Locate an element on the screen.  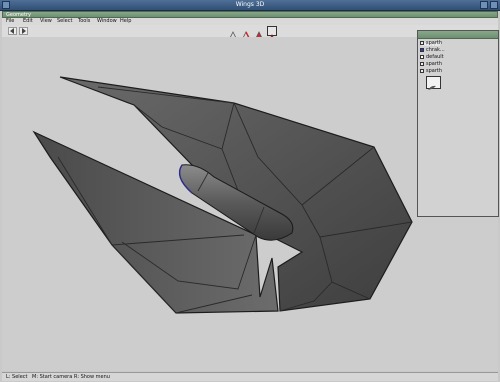
window-title: Wings 3D is located at coordinates (250, 4).